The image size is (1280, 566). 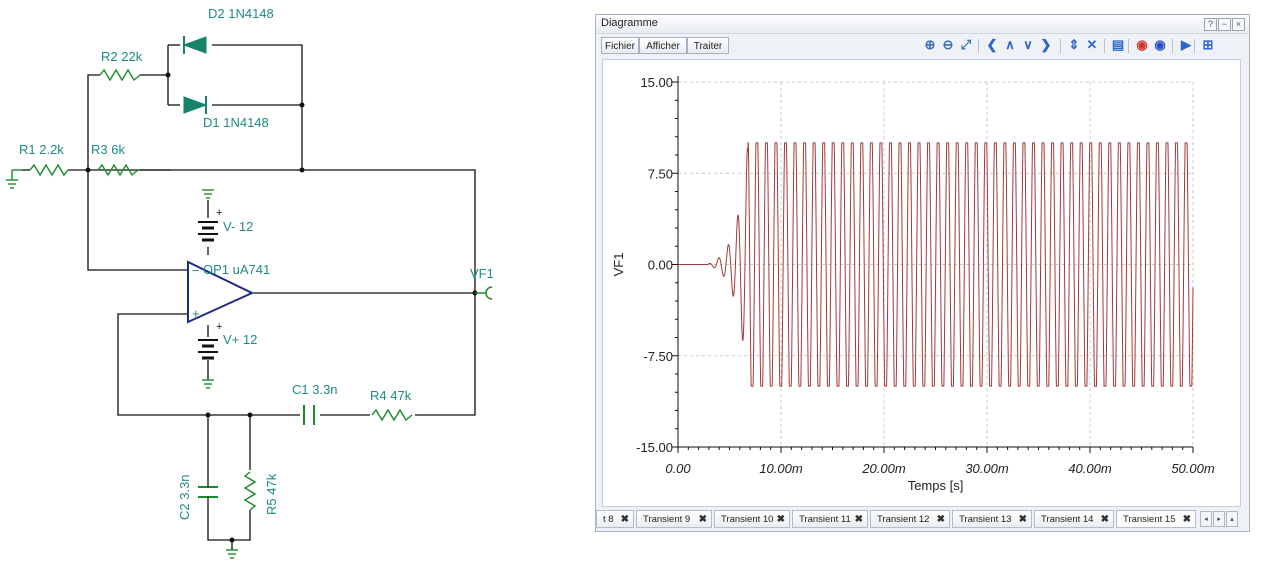 What do you see at coordinates (1046, 45) in the screenshot?
I see `arrow-right-icon: ❯` at bounding box center [1046, 45].